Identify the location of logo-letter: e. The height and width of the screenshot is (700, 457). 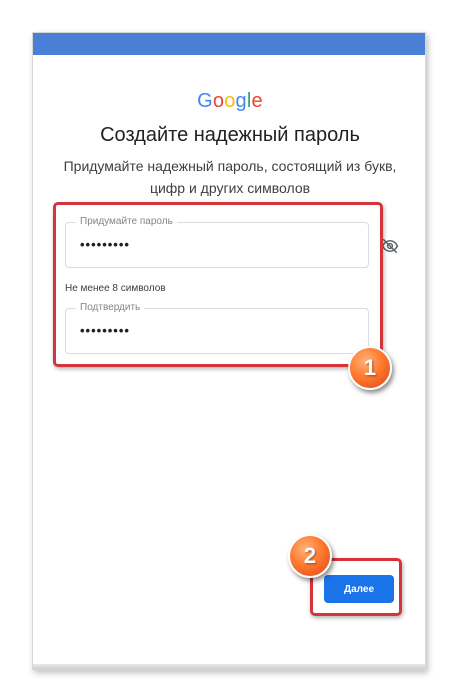
(257, 101).